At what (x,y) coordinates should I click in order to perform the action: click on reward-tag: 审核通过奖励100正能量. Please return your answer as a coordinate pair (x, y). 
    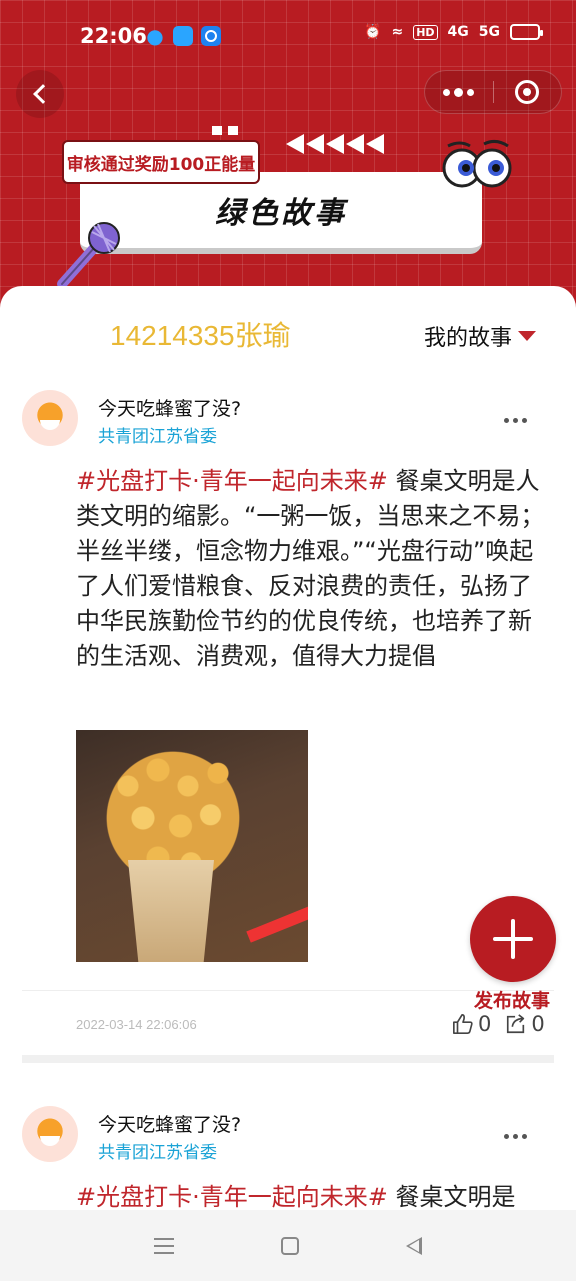
    Looking at the image, I should click on (161, 162).